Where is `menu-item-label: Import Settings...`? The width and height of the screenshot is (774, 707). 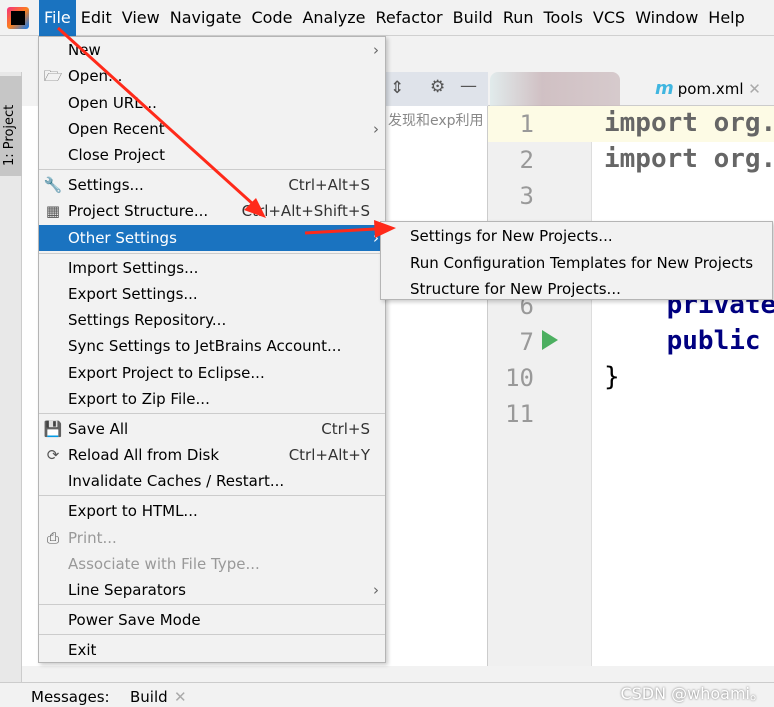 menu-item-label: Import Settings... is located at coordinates (133, 268).